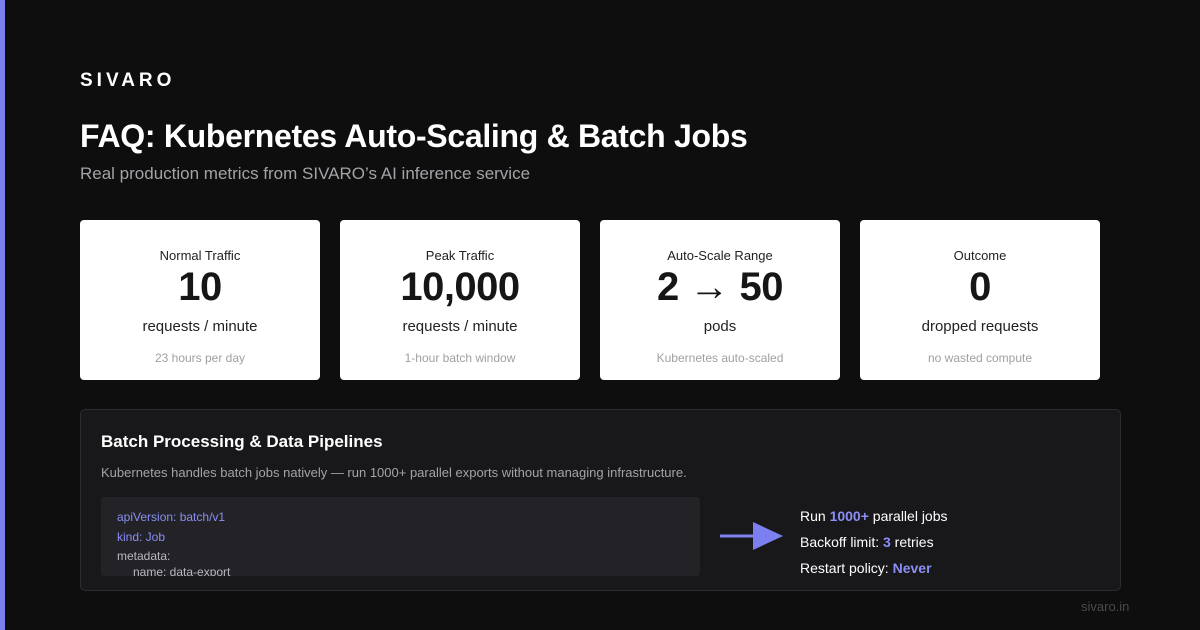  I want to click on brand-logo: SIVARO, so click(128, 80).